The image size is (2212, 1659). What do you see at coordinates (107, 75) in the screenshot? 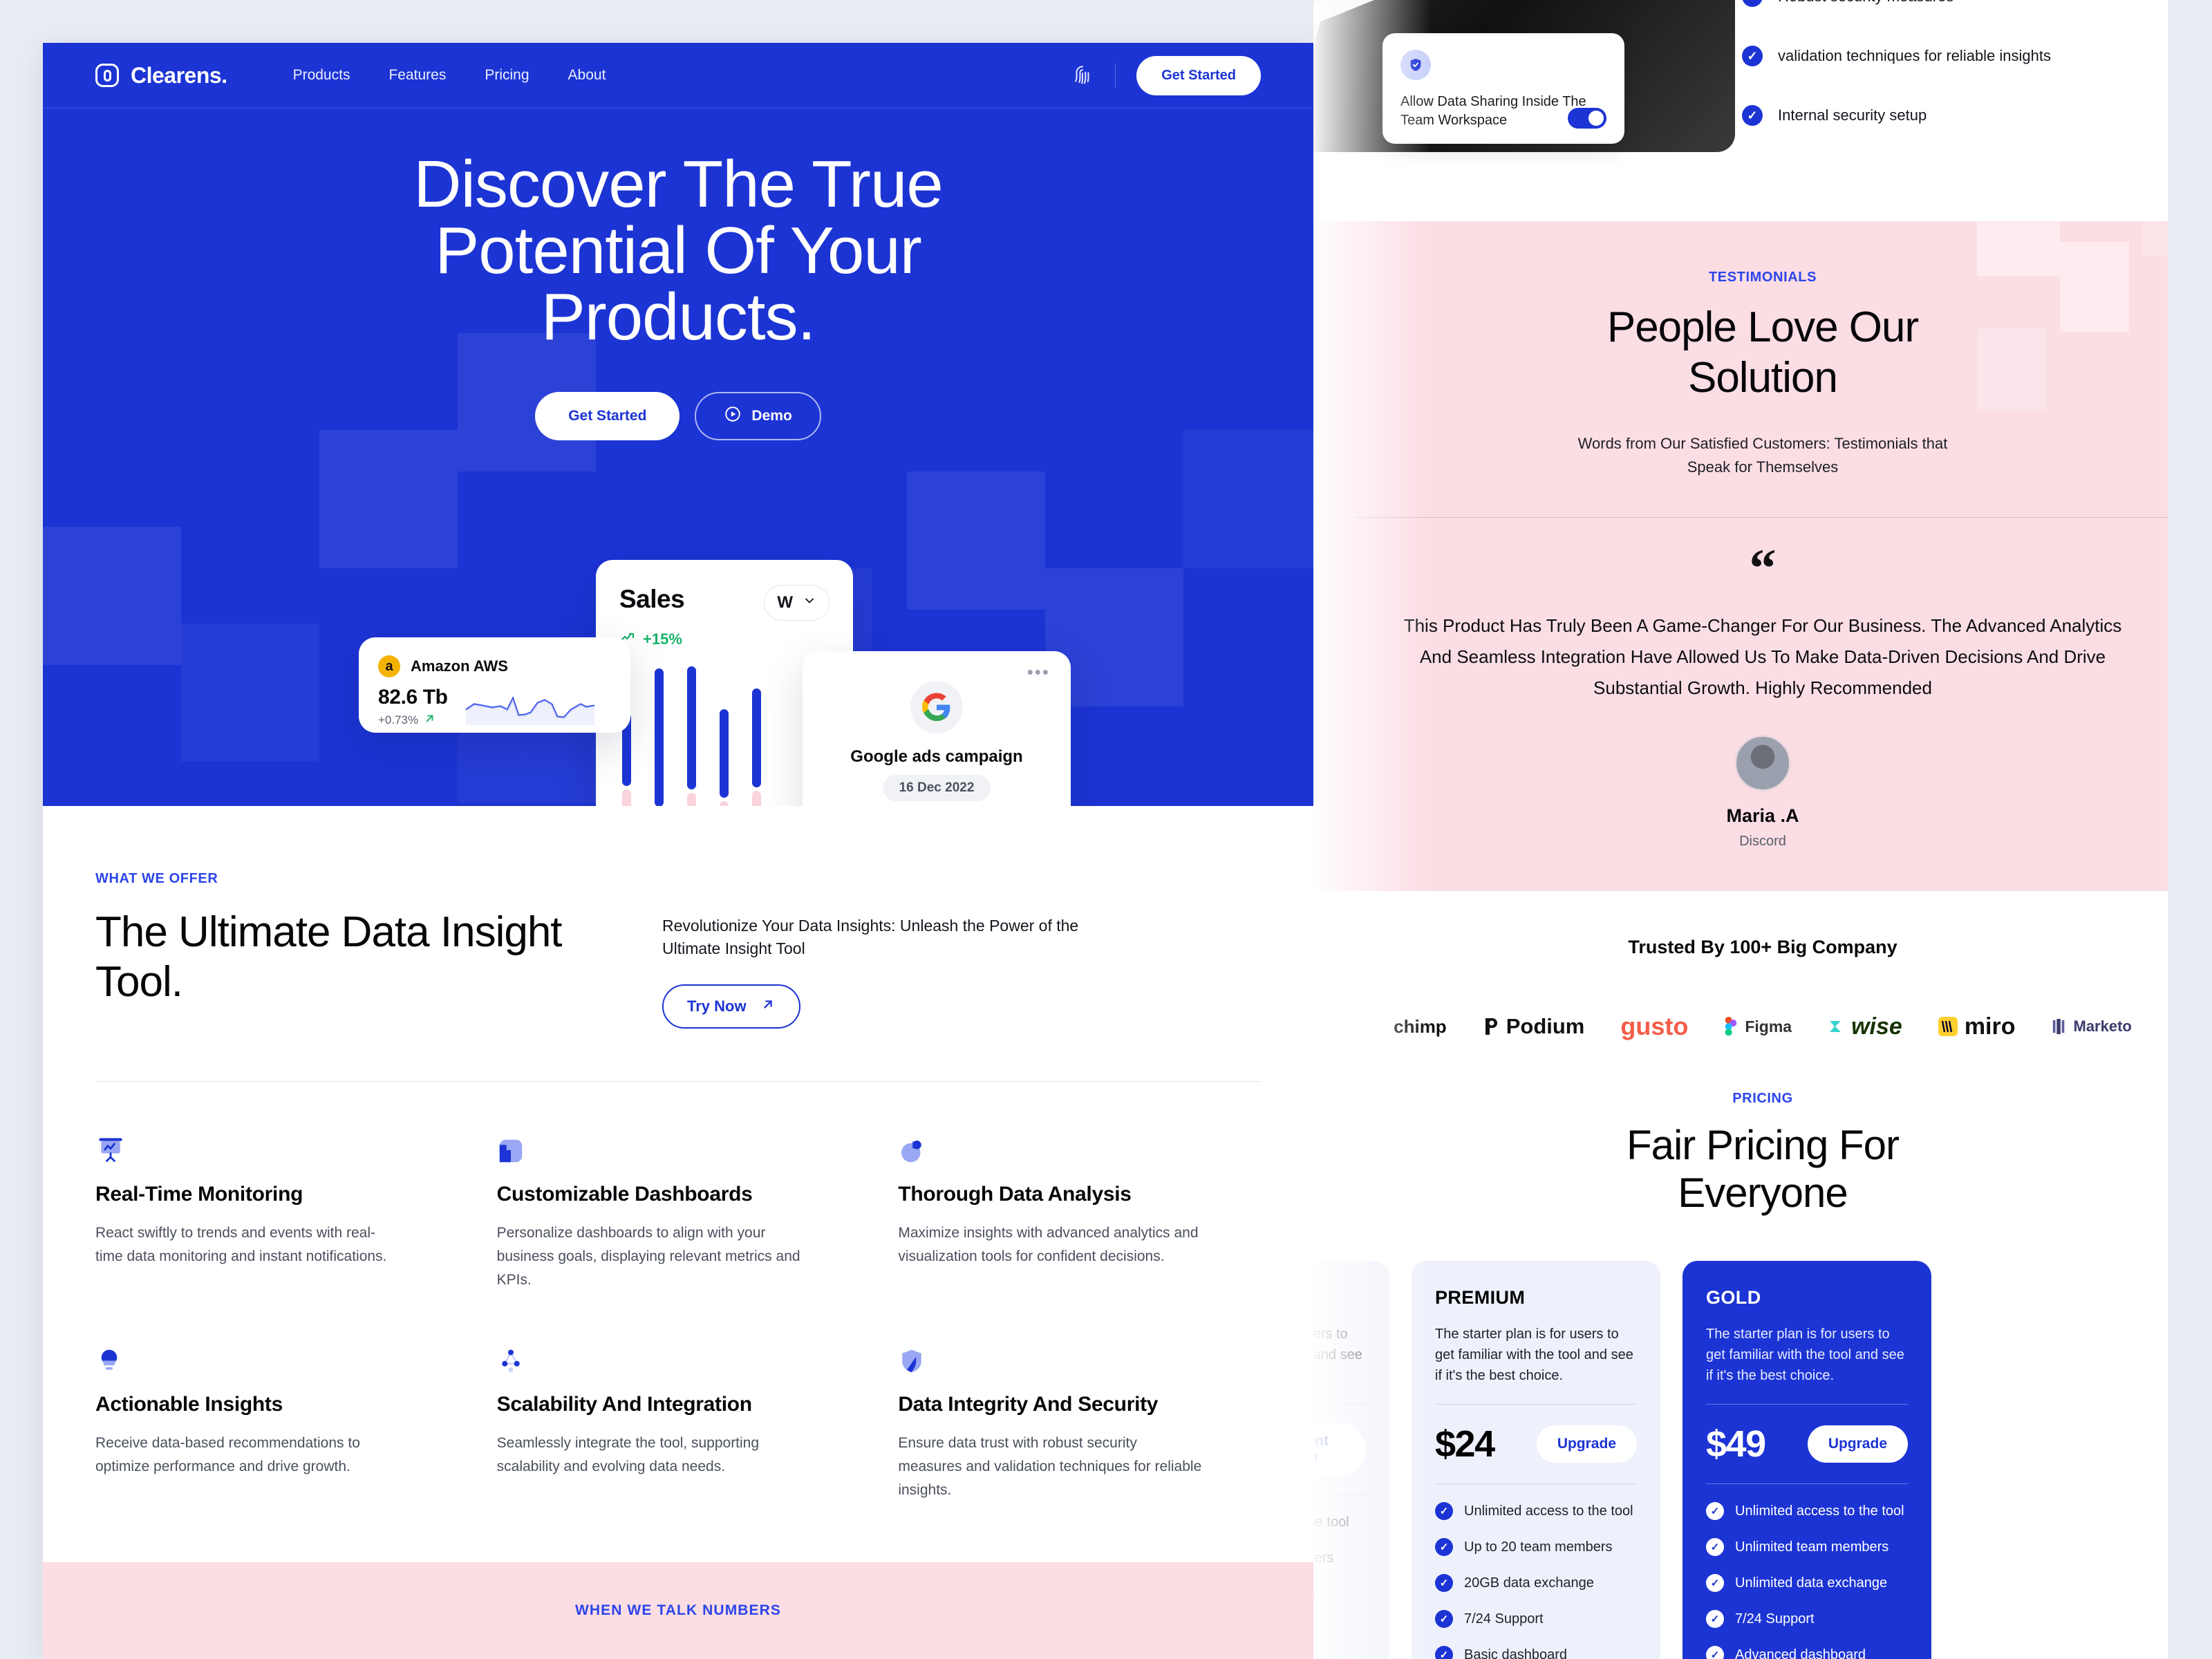
I see `logo-mark-icon` at bounding box center [107, 75].